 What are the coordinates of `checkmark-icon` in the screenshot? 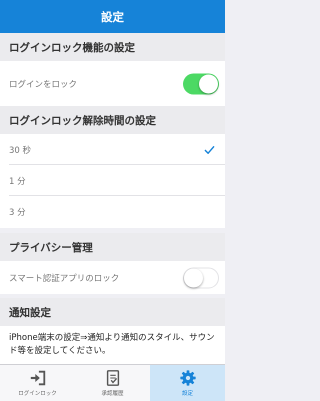 It's located at (209, 149).